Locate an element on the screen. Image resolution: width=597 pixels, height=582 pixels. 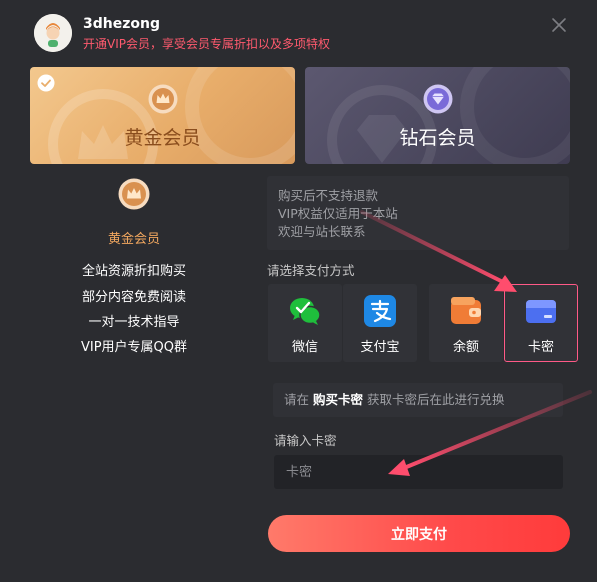
tier-diamond-card: 钻石会员 is located at coordinates (437, 115).